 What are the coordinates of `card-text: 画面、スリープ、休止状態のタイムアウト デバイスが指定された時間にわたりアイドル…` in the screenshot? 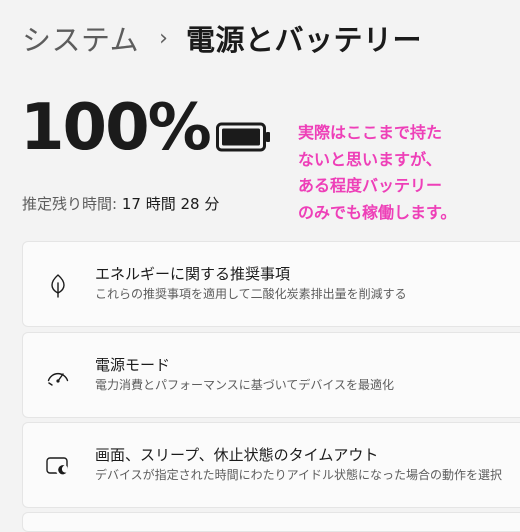 It's located at (298, 465).